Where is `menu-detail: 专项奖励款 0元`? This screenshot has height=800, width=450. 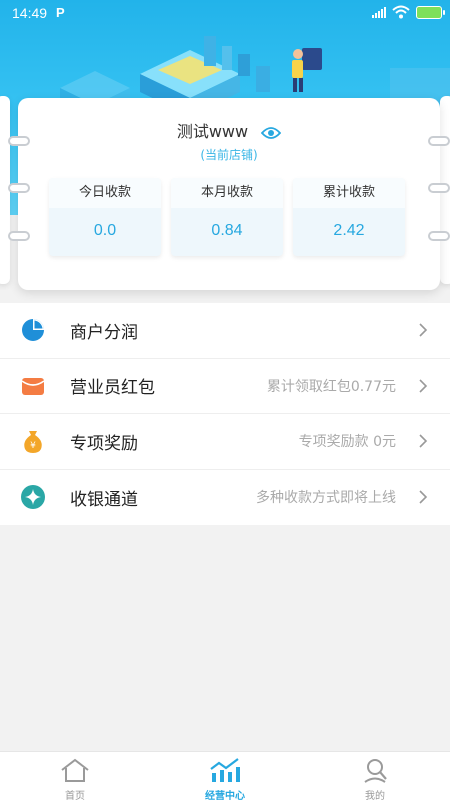 menu-detail: 专项奖励款 0元 is located at coordinates (347, 442).